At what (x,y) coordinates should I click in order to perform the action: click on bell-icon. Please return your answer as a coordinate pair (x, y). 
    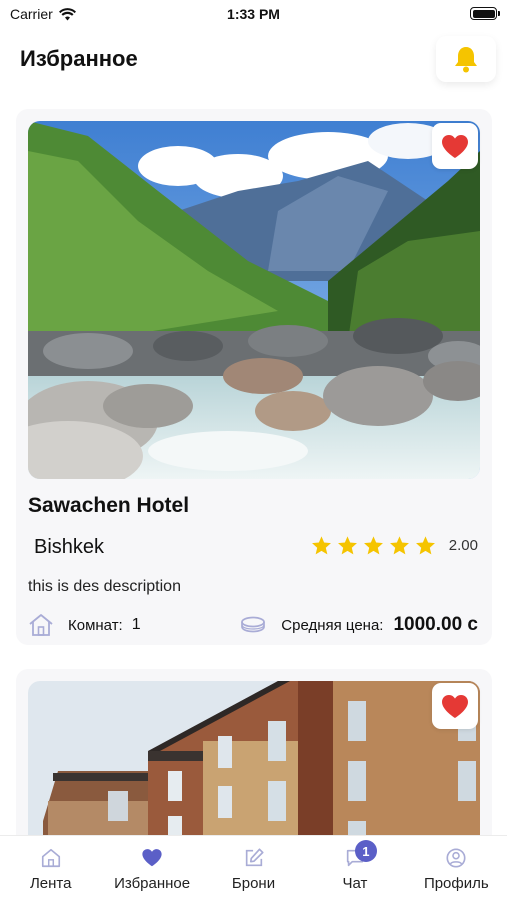
    Looking at the image, I should click on (466, 60).